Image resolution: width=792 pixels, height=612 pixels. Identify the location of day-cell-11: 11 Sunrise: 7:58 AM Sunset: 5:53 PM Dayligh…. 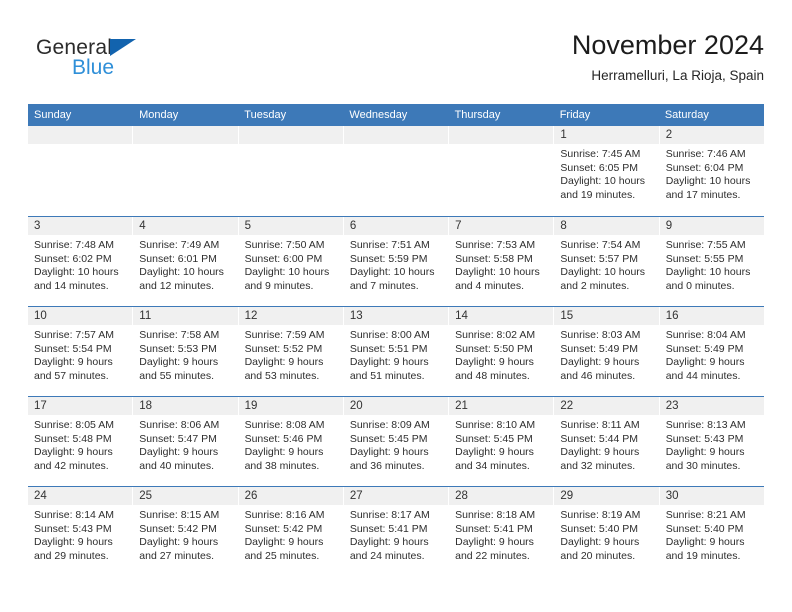
(186, 351).